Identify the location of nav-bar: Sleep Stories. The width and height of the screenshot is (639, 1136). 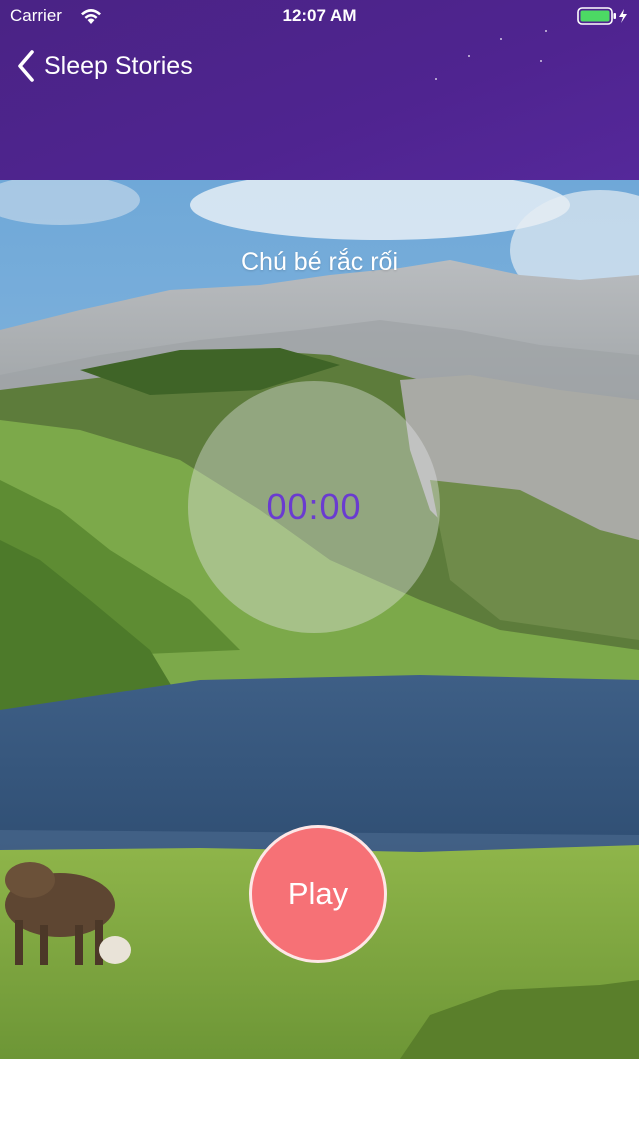
(319, 66).